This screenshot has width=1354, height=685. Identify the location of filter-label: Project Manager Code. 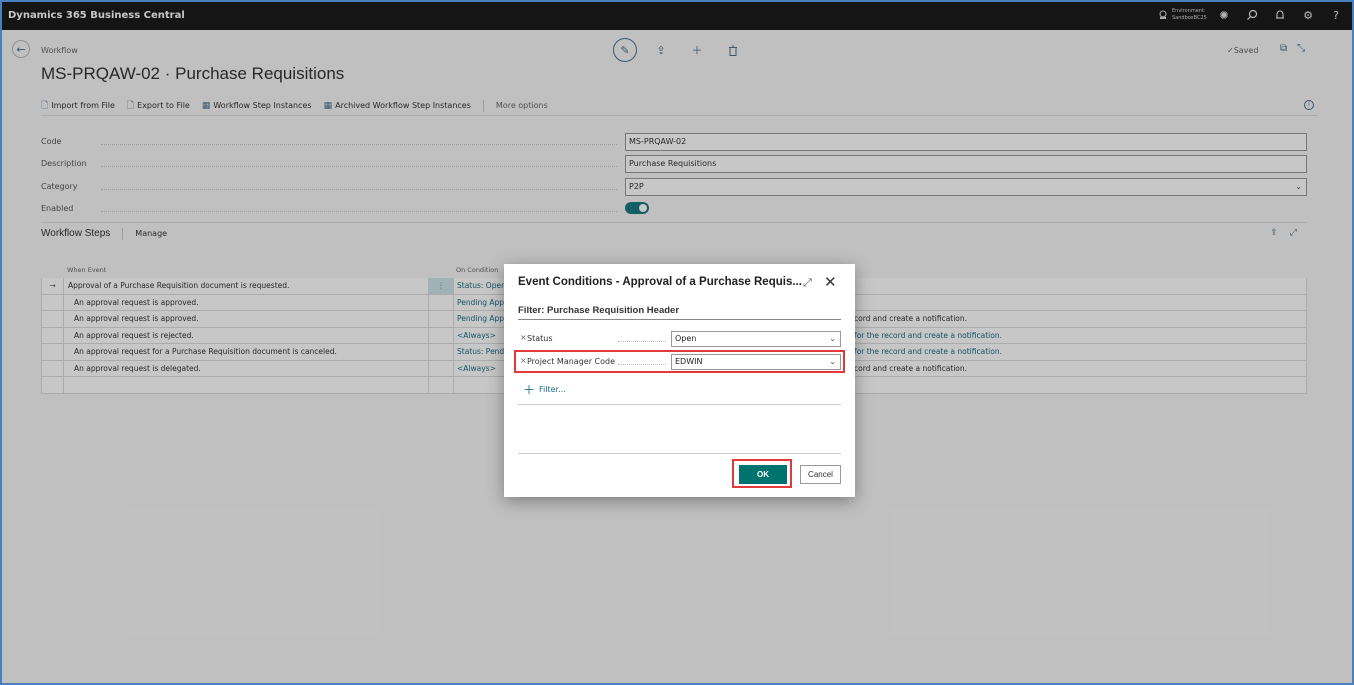
(571, 361).